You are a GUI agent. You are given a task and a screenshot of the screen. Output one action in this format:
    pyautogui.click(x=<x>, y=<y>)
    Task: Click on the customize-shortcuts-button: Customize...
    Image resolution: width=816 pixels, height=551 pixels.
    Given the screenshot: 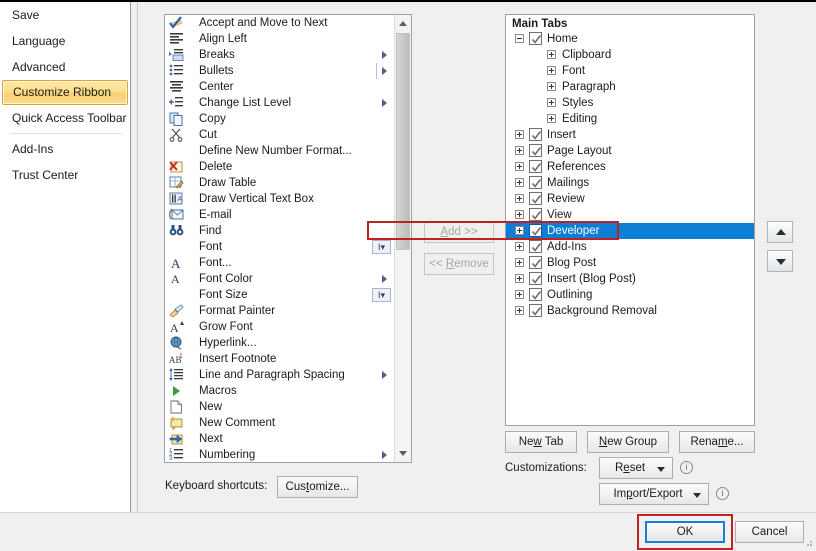 What is the action you would take?
    pyautogui.click(x=317, y=487)
    